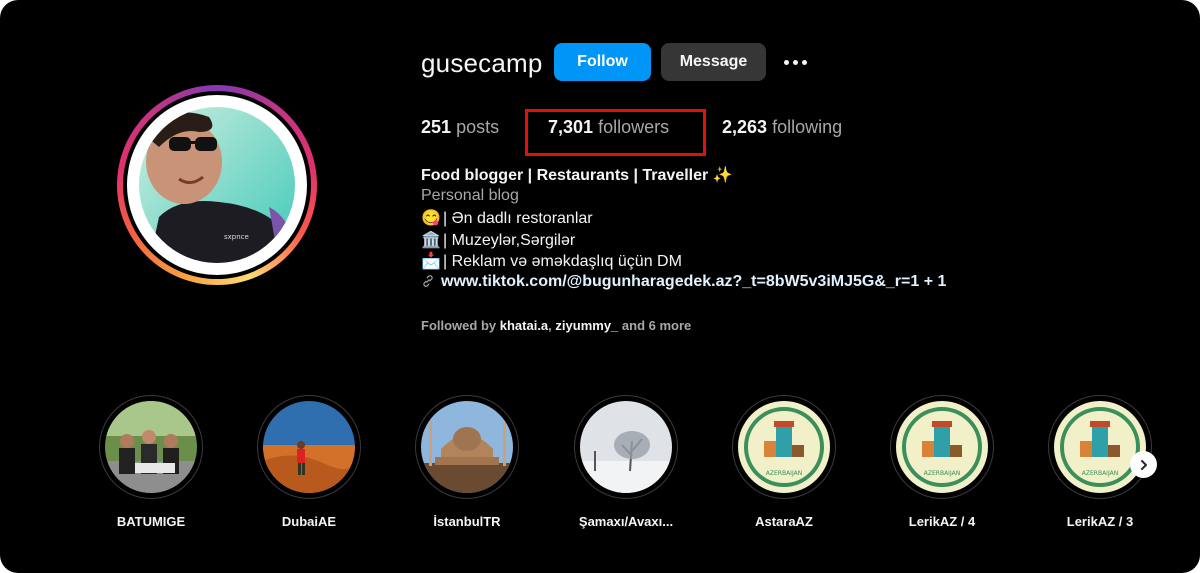 This screenshot has height=573, width=1200. Describe the element at coordinates (470, 195) in the screenshot. I see `bio-category: Personal blog` at that location.